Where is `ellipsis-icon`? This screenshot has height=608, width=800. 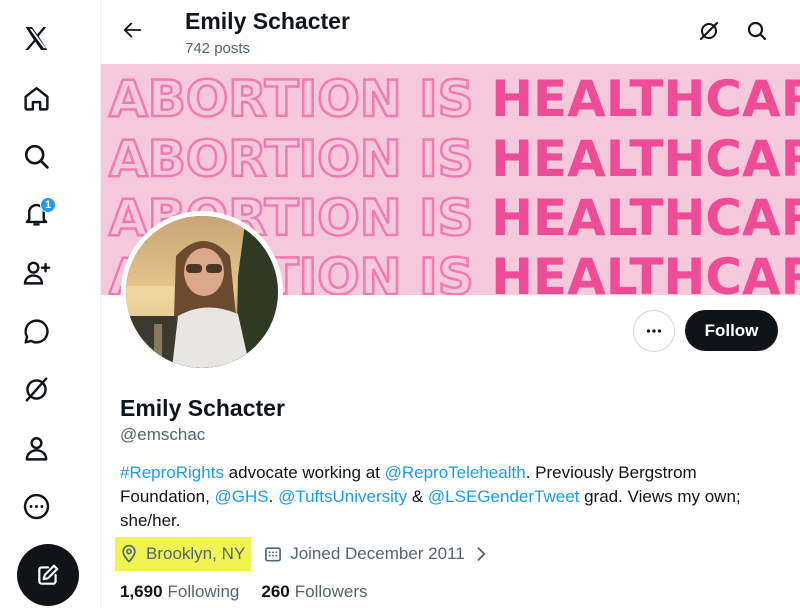
ellipsis-icon is located at coordinates (654, 331).